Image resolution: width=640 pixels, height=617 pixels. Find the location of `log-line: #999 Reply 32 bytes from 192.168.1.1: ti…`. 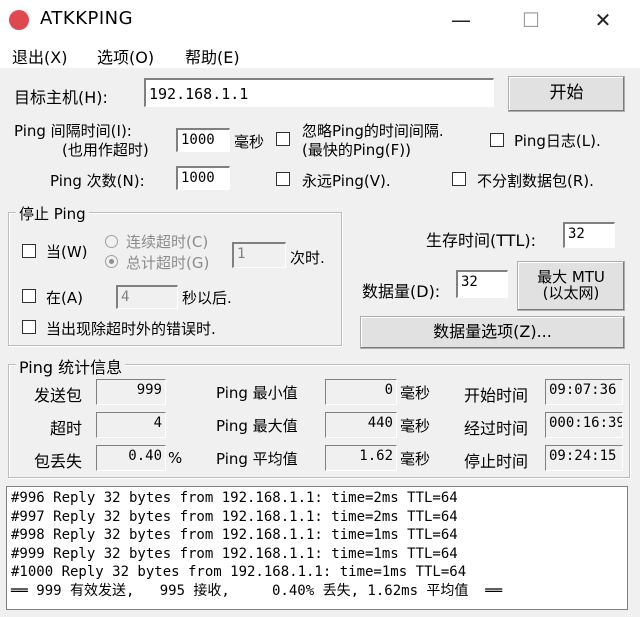

log-line: #999 Reply 32 bytes from 192.168.1.1: ti… is located at coordinates (234, 553).